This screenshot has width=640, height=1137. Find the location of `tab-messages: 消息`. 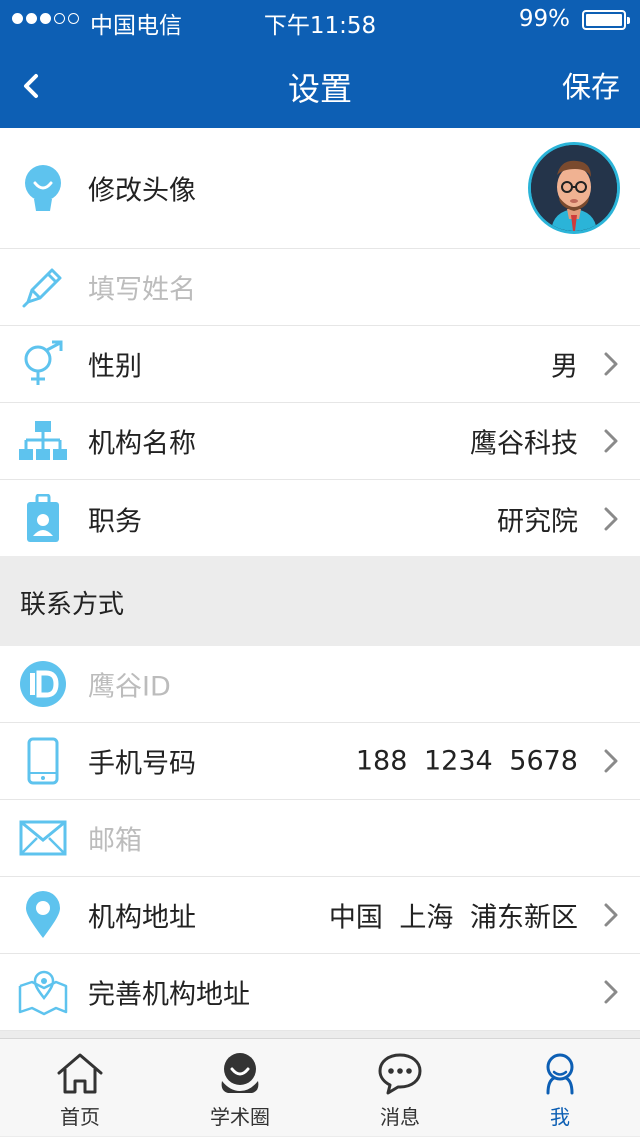

tab-messages: 消息 is located at coordinates (400, 1088).